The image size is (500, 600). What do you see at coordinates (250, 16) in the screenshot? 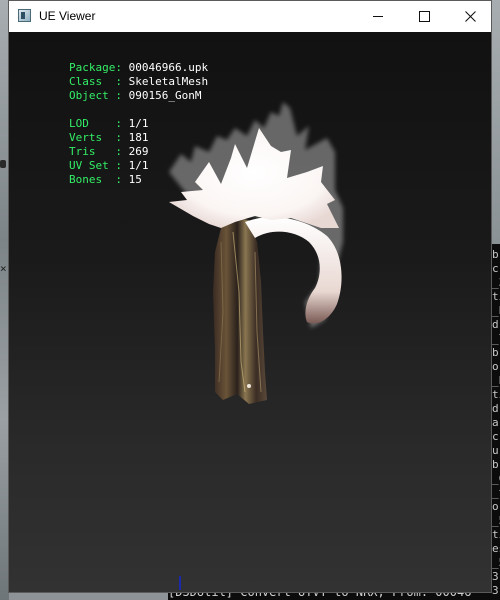
I see `title-bar: UE Viewer` at bounding box center [250, 16].